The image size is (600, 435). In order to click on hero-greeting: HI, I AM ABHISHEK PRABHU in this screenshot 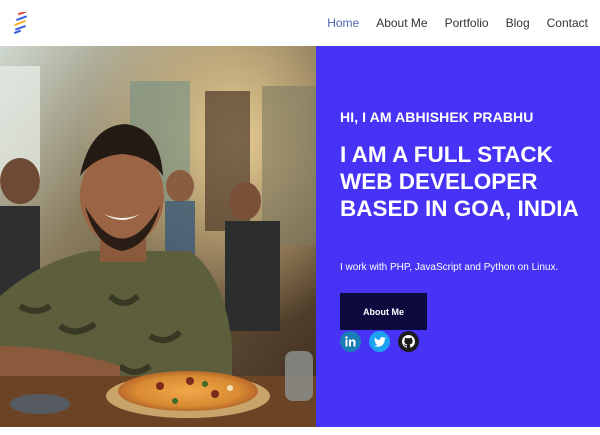, I will do `click(437, 117)`.